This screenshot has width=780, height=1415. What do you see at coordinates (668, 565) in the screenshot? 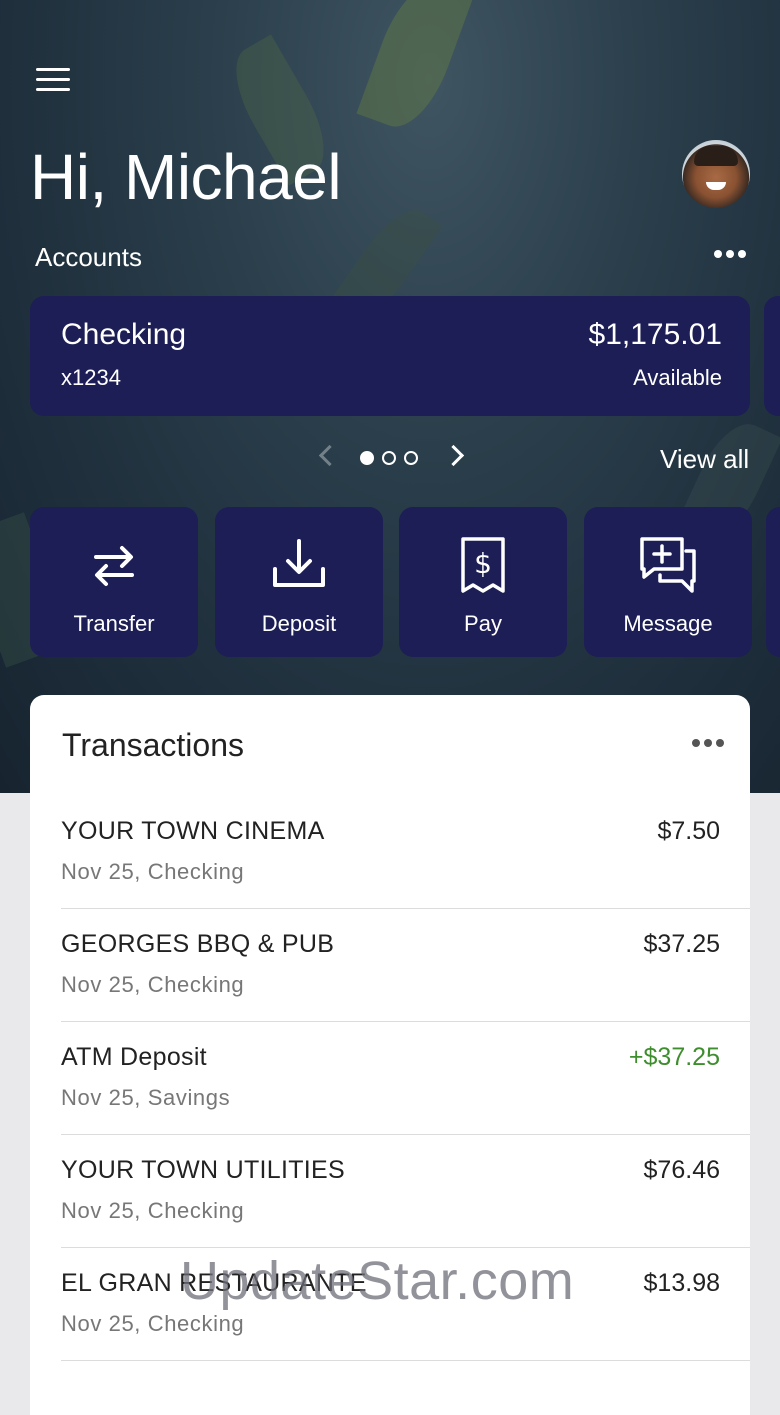
I see `message-plus-icon` at bounding box center [668, 565].